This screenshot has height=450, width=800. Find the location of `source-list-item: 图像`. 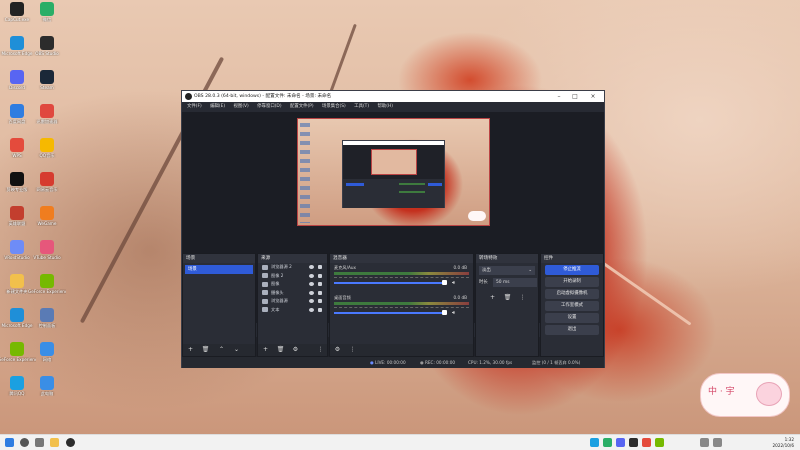

source-list-item: 图像 is located at coordinates (292, 284).